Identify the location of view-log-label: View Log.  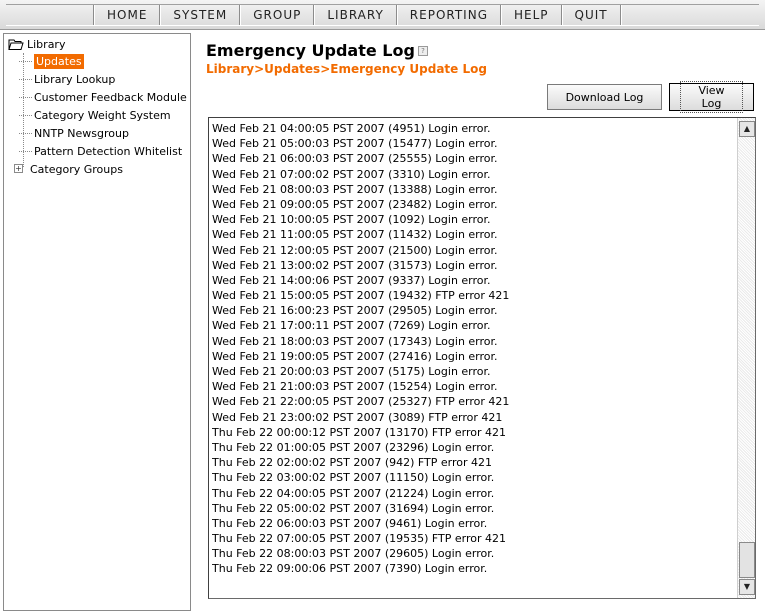
(711, 97).